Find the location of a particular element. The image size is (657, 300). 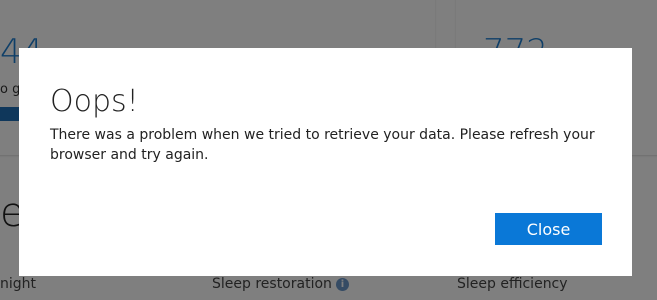

close-button: Close is located at coordinates (548, 229).